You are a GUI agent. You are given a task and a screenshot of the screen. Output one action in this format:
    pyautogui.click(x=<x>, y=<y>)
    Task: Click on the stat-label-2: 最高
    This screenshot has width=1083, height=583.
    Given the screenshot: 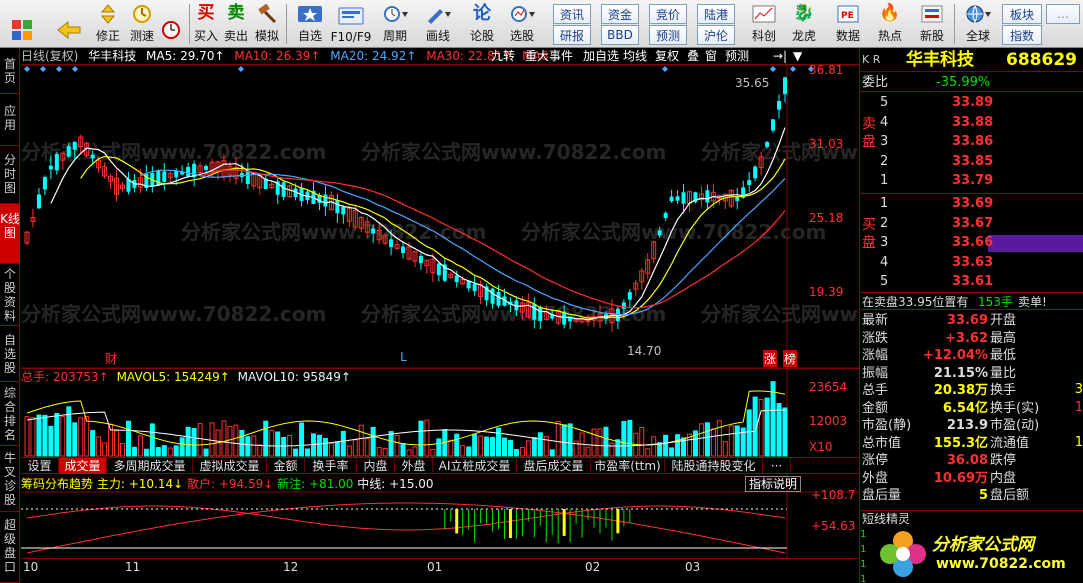 What is the action you would take?
    pyautogui.click(x=1003, y=338)
    